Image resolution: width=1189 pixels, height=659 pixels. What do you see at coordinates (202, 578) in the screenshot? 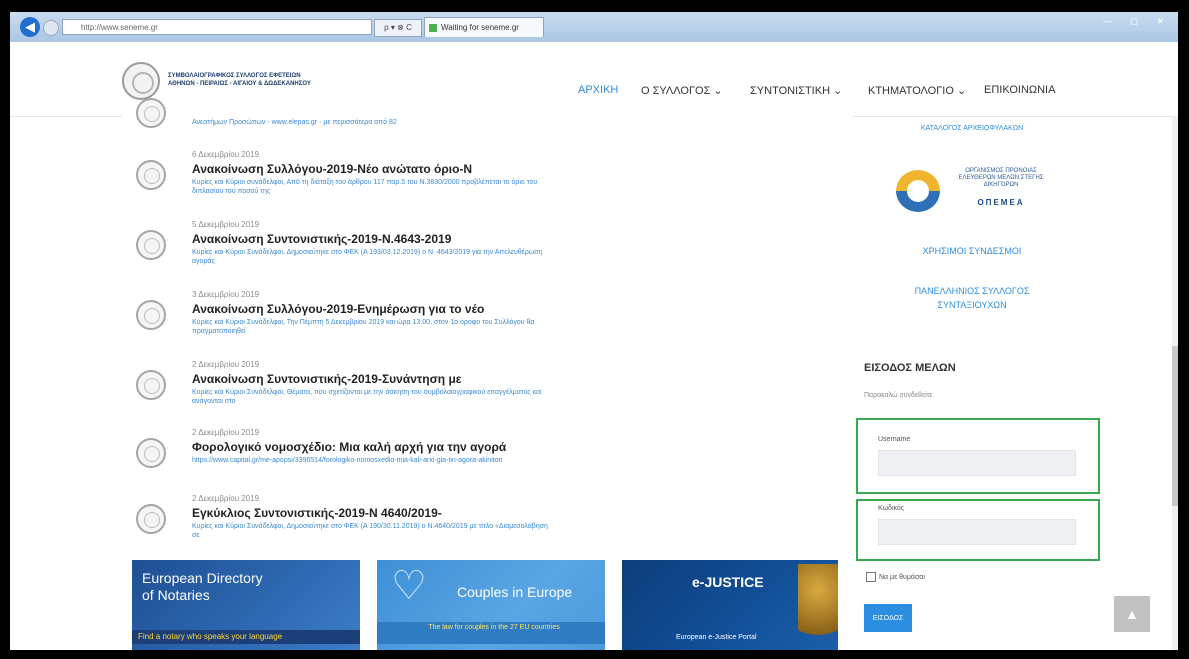
I see `banner-title-line1: European Directory` at bounding box center [202, 578].